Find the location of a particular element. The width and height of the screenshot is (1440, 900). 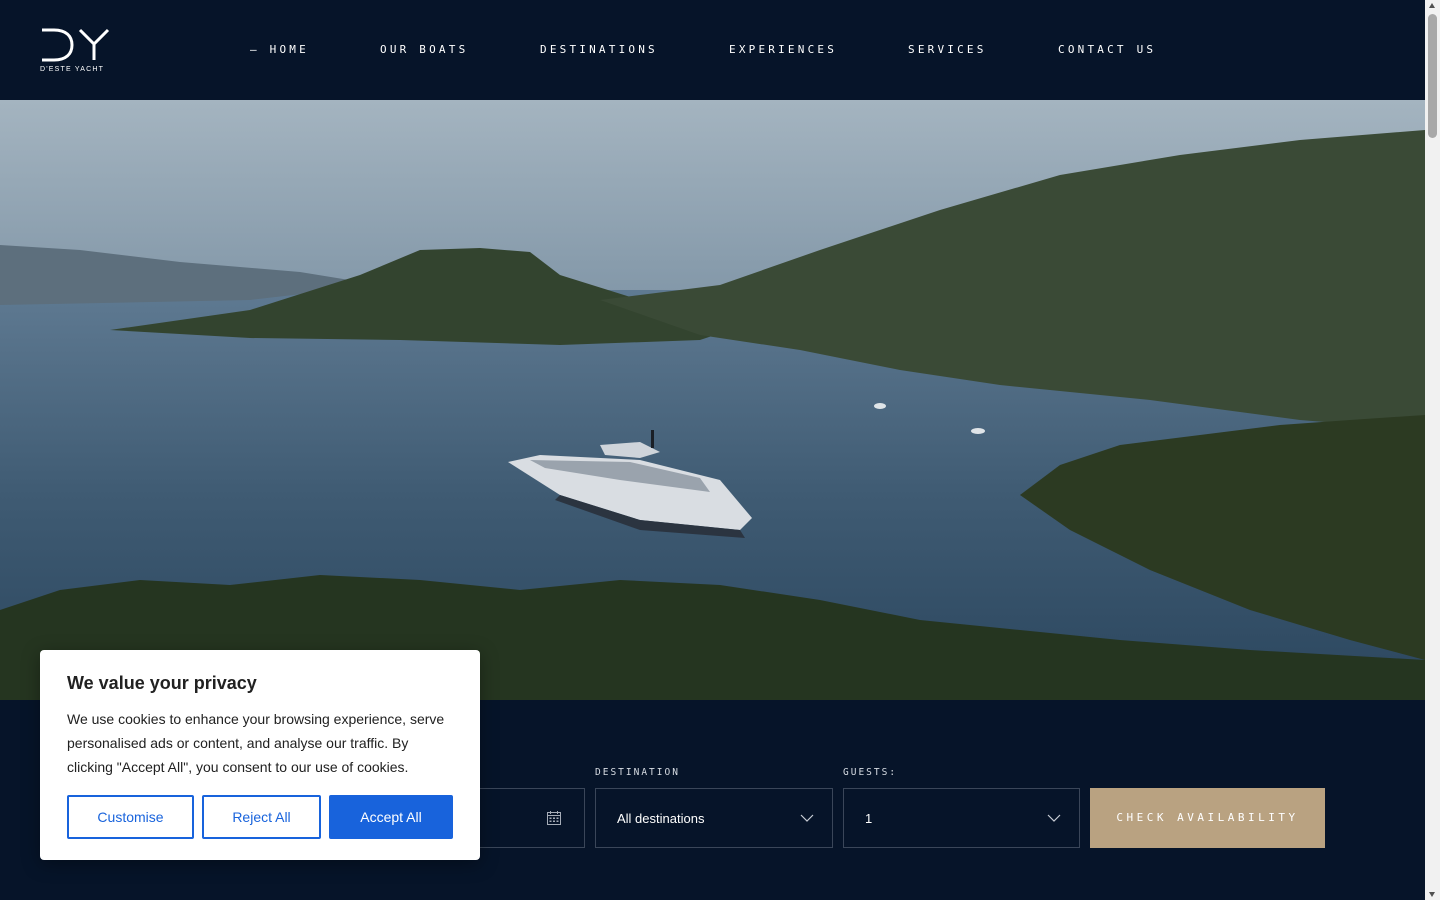

destination-label: DESTINATION is located at coordinates (637, 772).